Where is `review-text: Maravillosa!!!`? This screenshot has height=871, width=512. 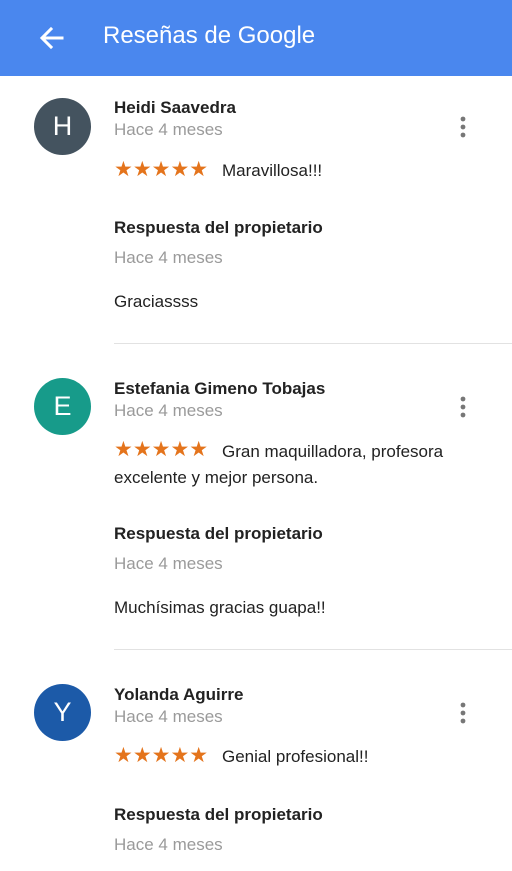
review-text: Maravillosa!!! is located at coordinates (272, 170).